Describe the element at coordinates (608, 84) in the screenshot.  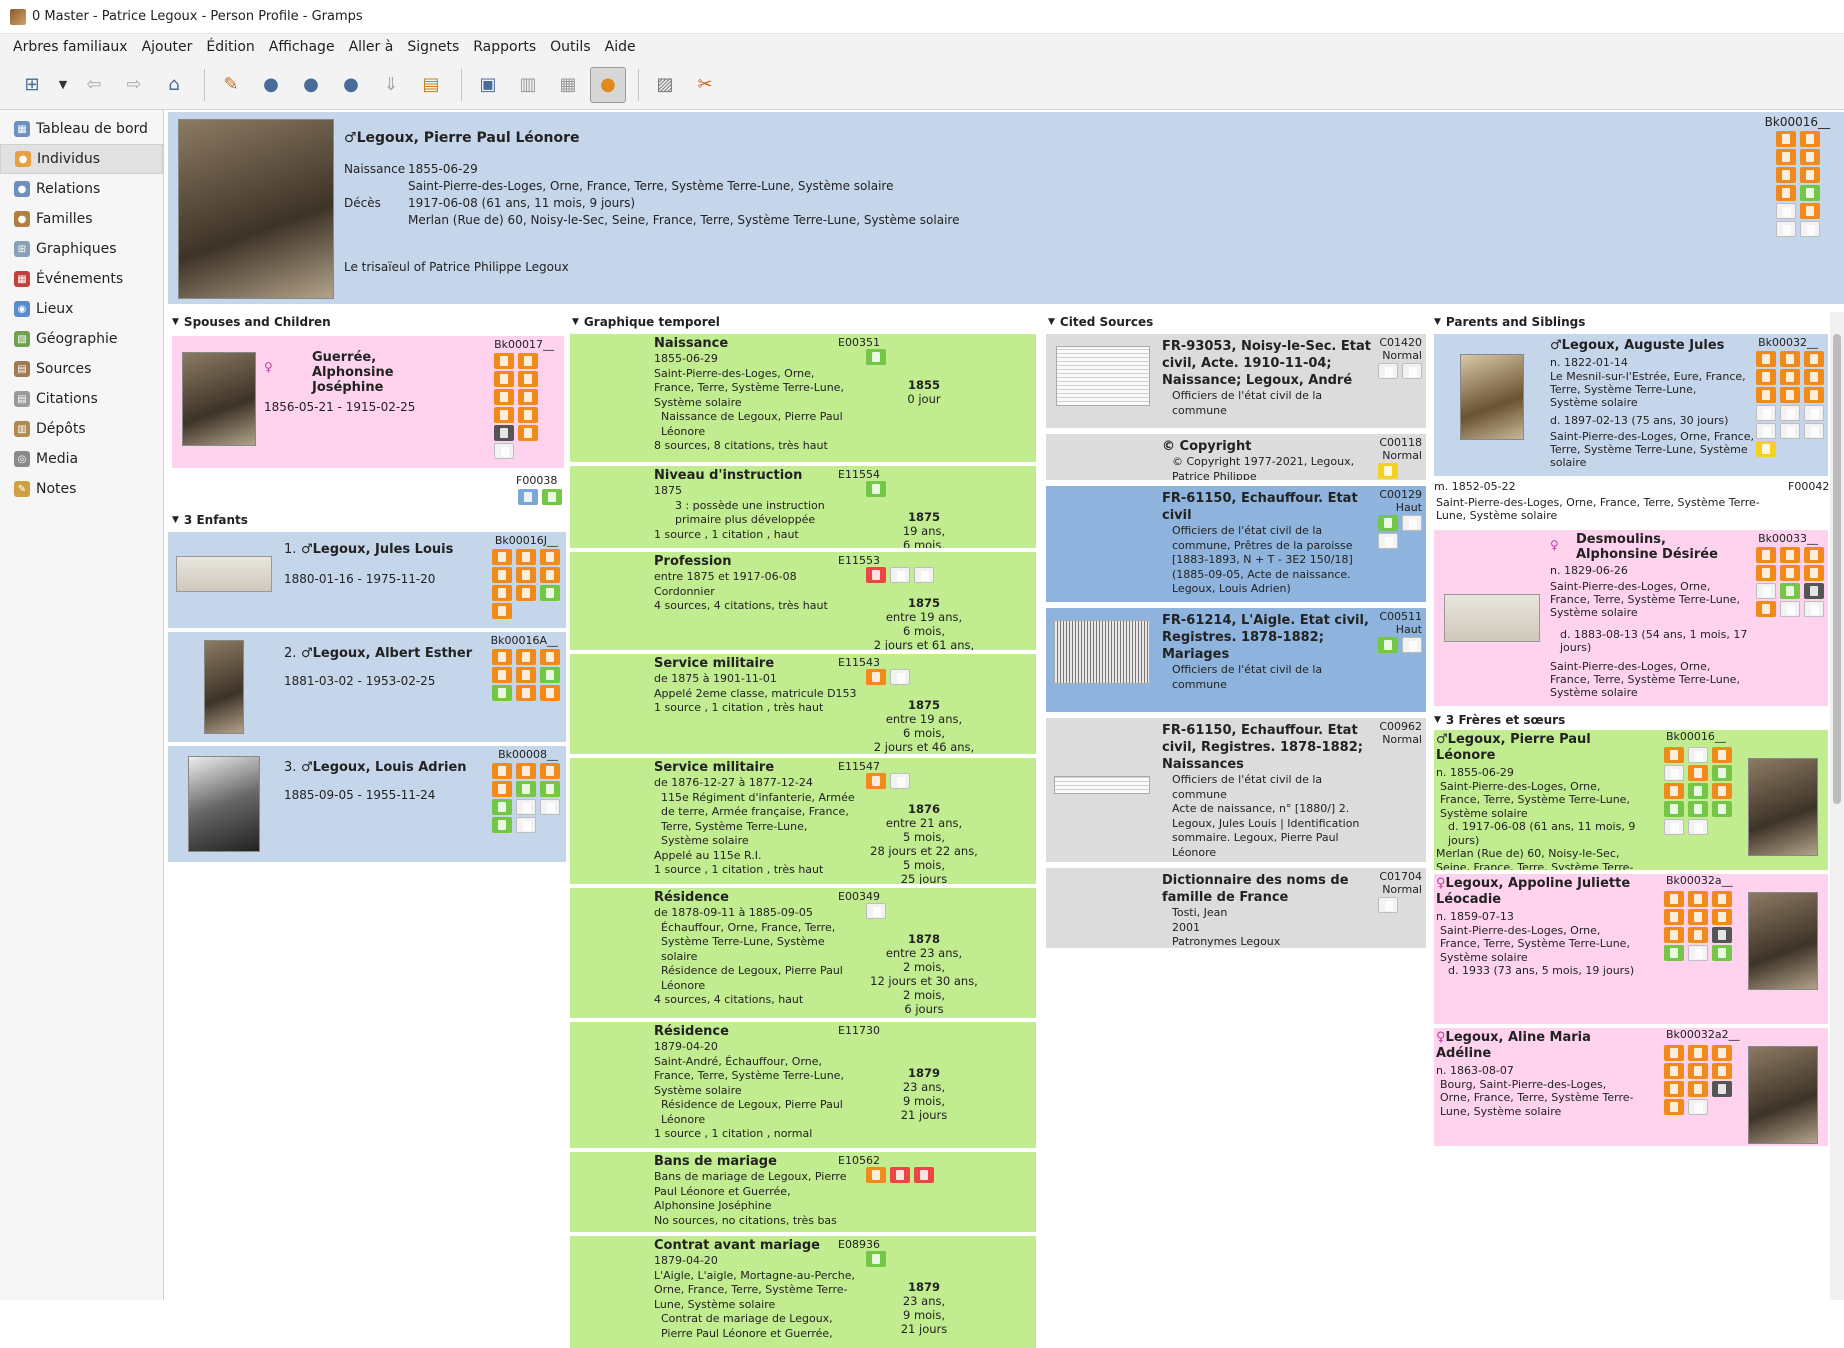
I see `person-profile-icon: ●` at that location.